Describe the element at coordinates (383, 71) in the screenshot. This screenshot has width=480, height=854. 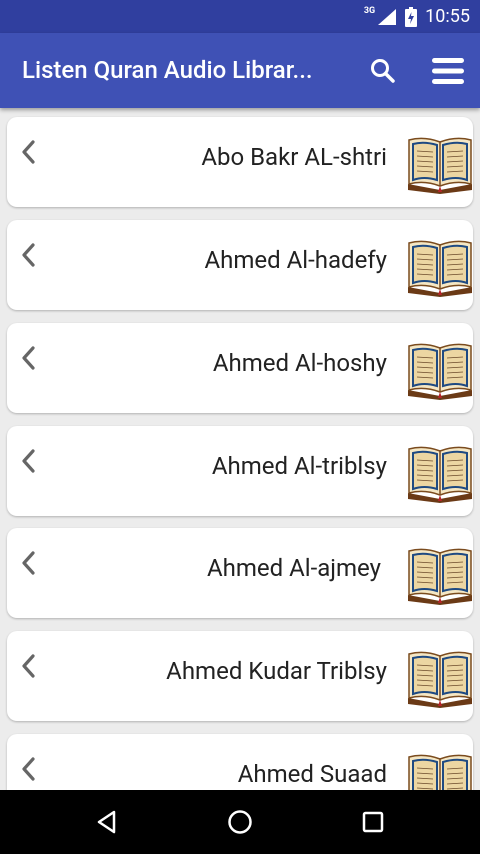
I see `search-icon` at that location.